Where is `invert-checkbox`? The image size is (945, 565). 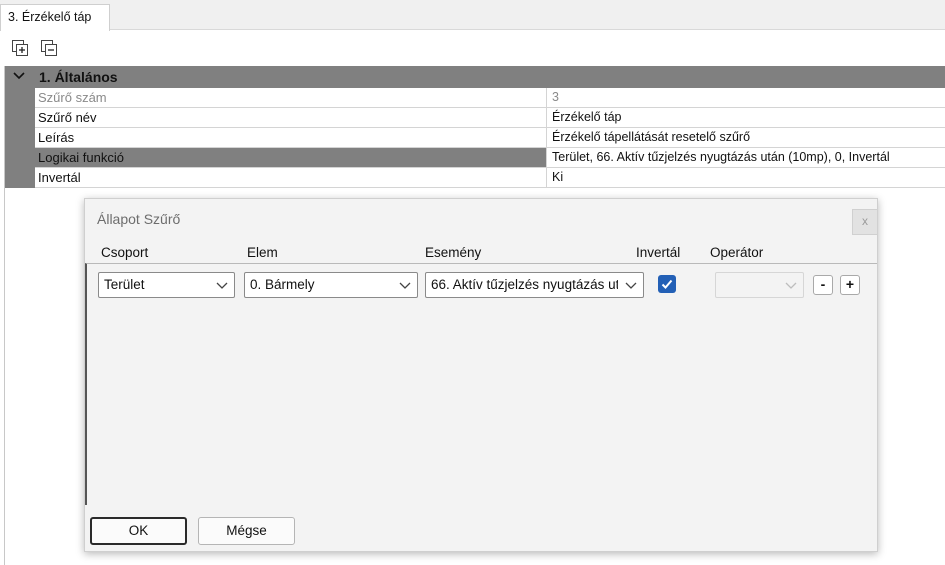 invert-checkbox is located at coordinates (667, 284).